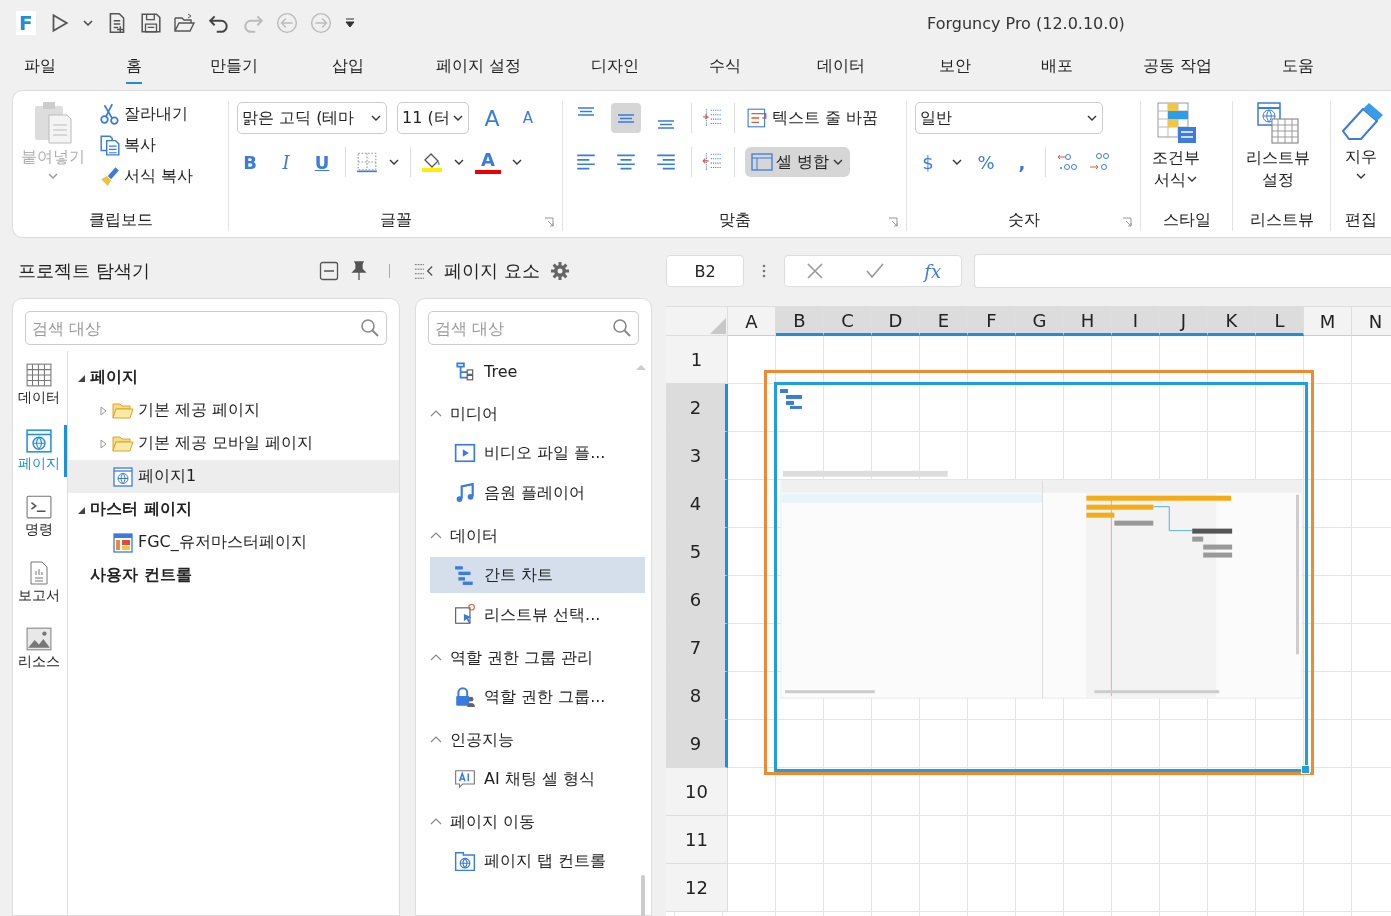 The width and height of the screenshot is (1391, 916). I want to click on format-painter-button: 서식 복사, so click(146, 176).